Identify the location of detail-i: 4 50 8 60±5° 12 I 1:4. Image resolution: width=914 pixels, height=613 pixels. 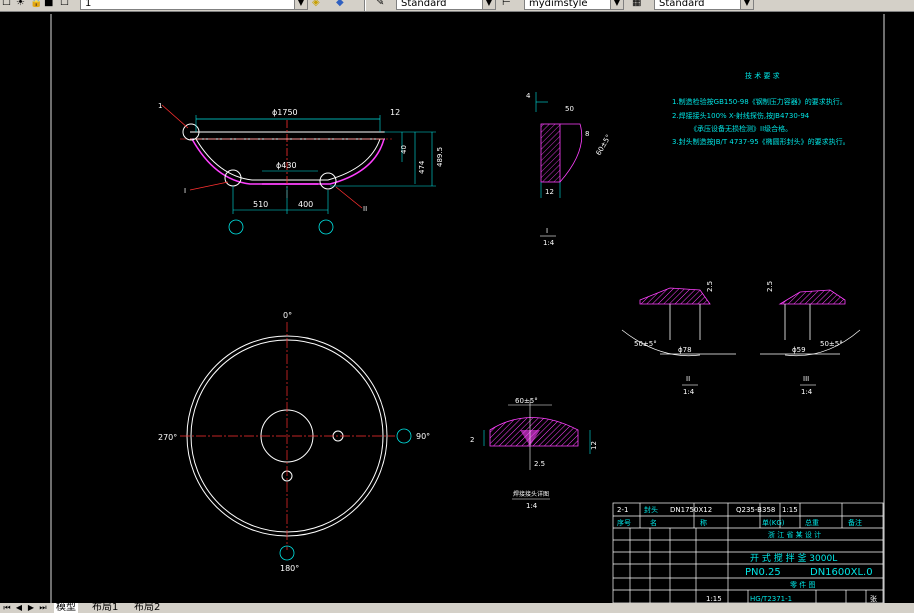
(569, 169).